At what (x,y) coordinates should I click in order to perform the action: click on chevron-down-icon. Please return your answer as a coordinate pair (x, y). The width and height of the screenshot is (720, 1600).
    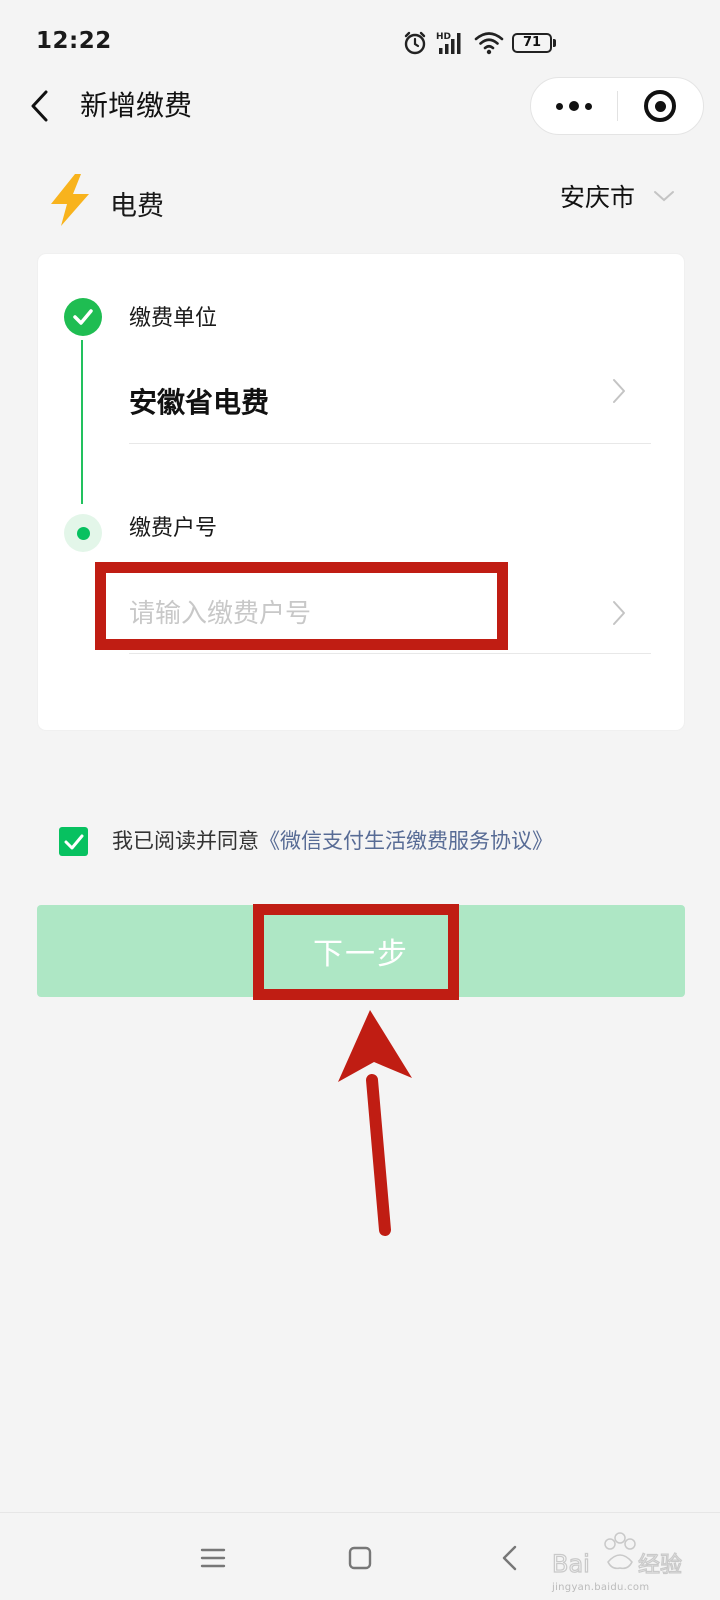
    Looking at the image, I should click on (664, 196).